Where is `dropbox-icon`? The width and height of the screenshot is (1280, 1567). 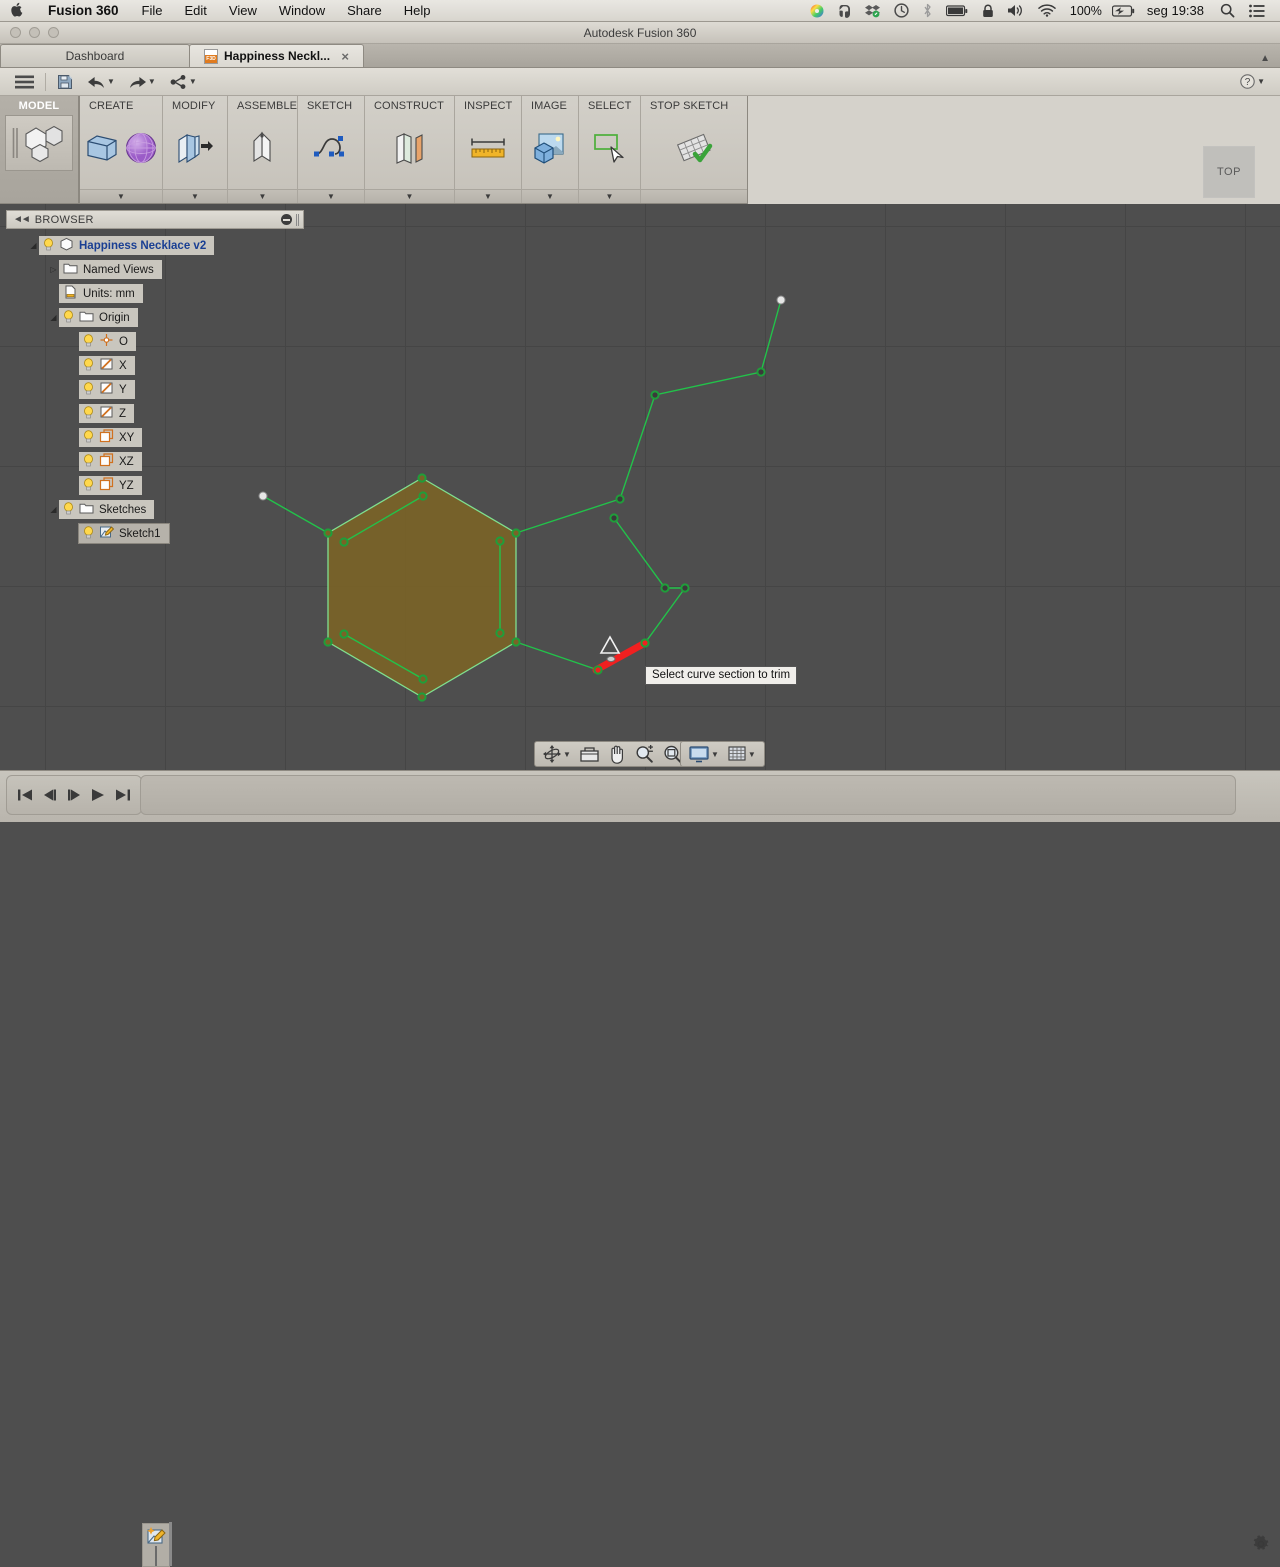
dropbox-icon is located at coordinates (872, 11).